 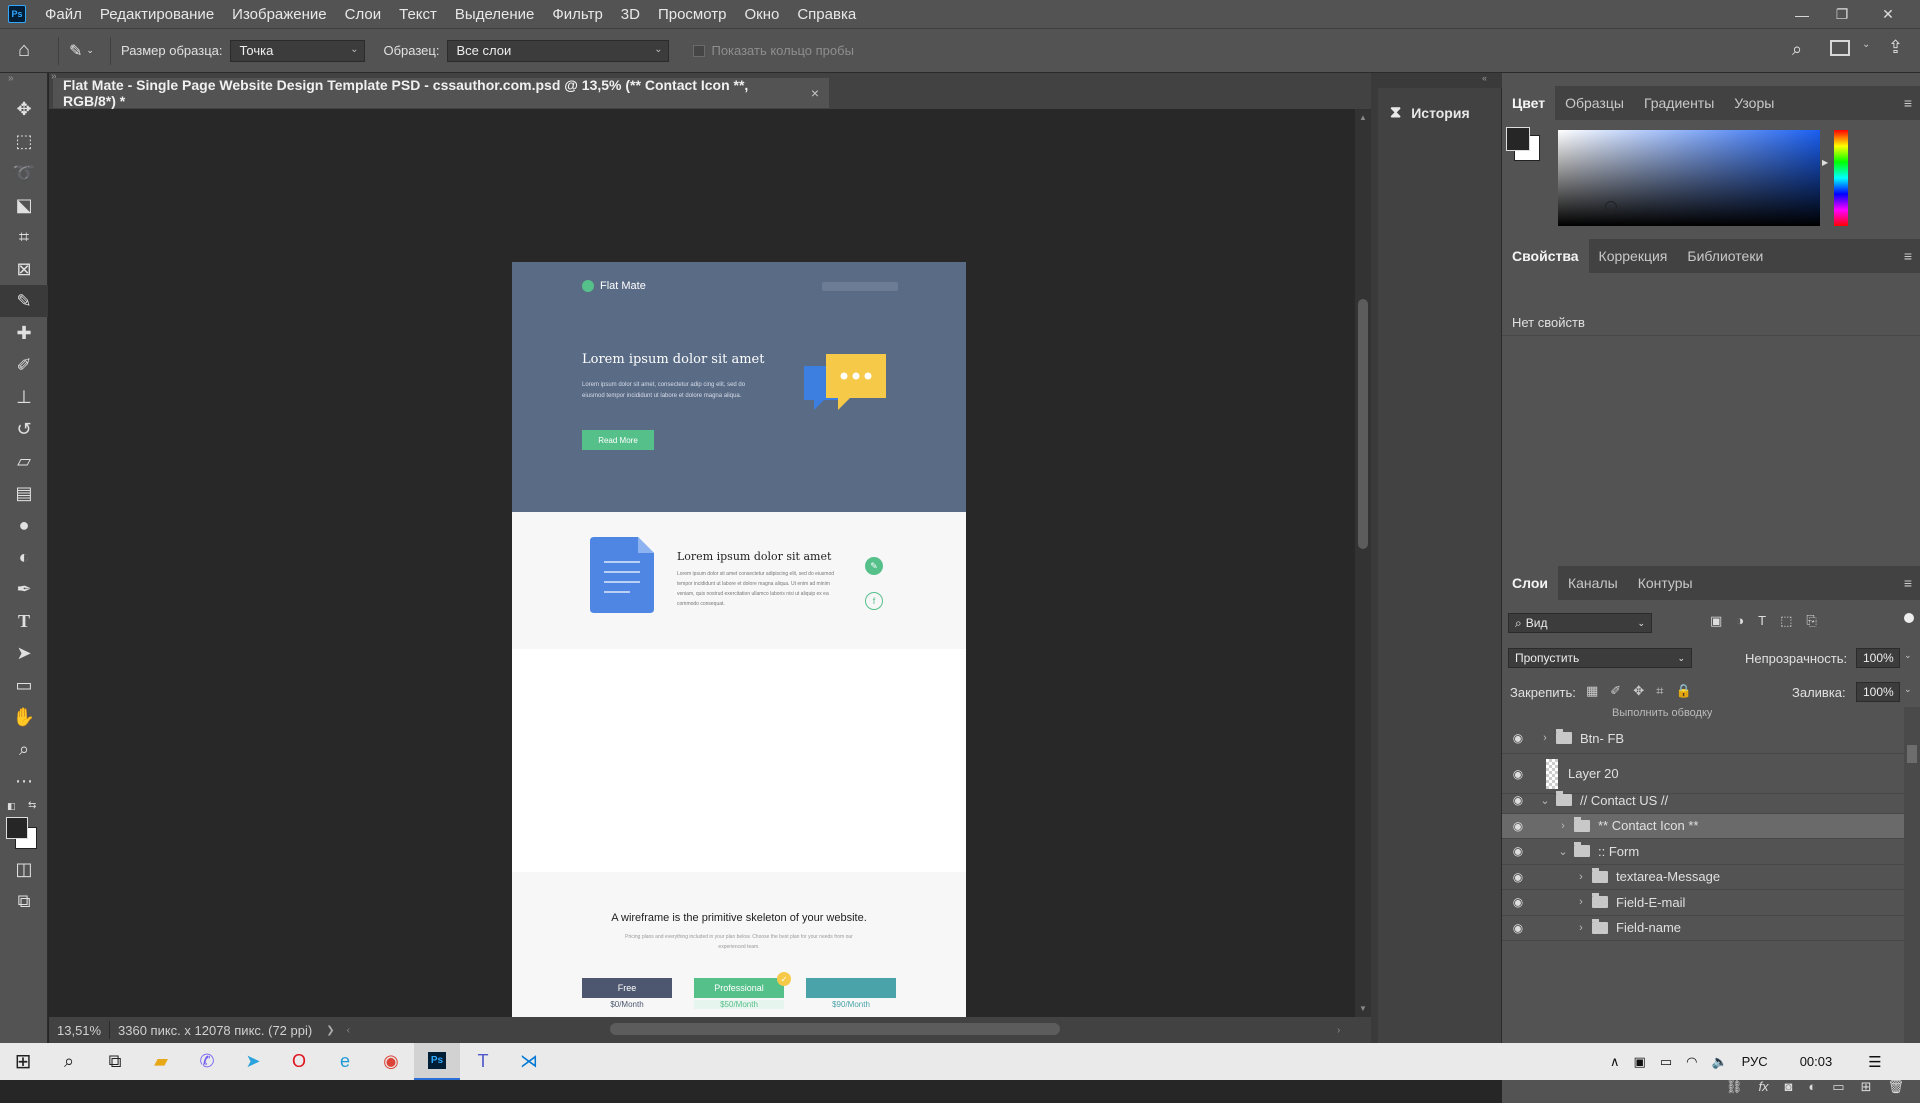 What do you see at coordinates (1878, 658) in the screenshot?
I see `opacity-input: 100%` at bounding box center [1878, 658].